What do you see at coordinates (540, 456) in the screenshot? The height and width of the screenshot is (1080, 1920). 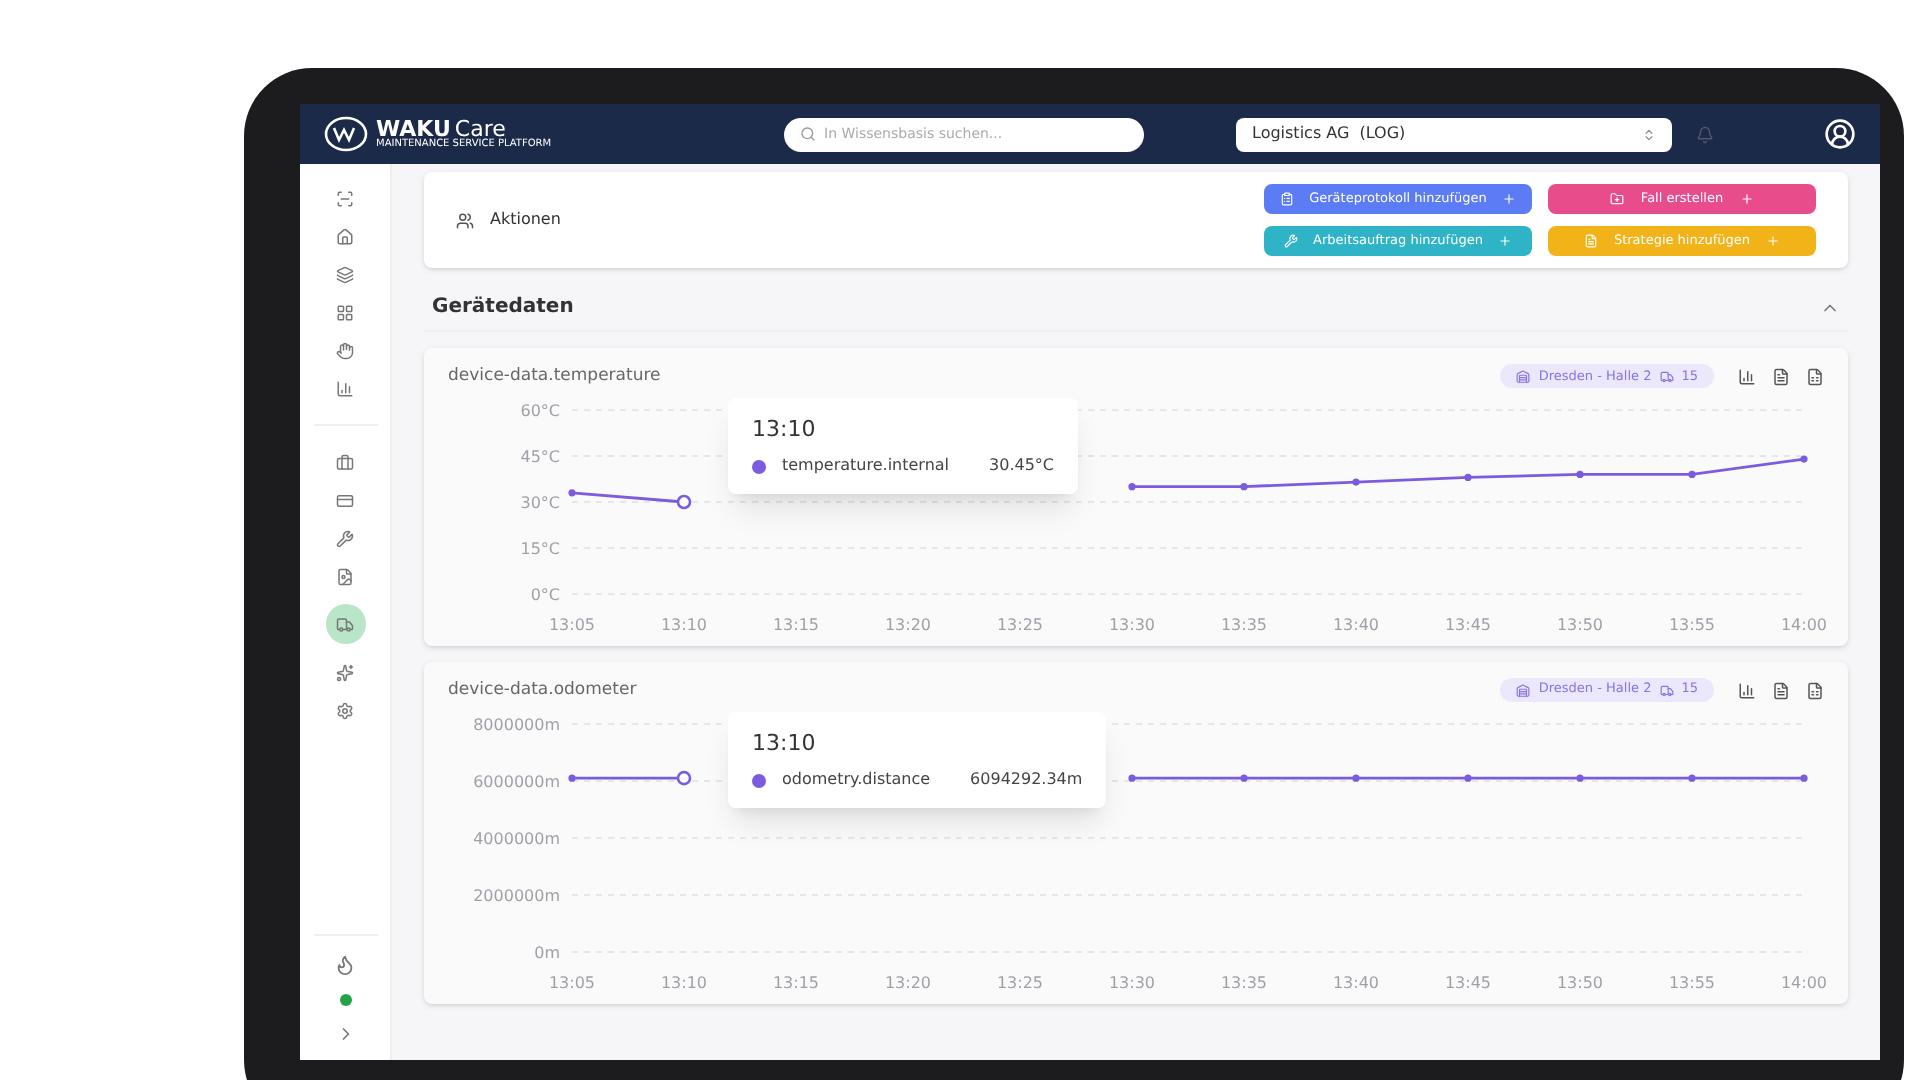 I see `y-axis-label: 45°C` at bounding box center [540, 456].